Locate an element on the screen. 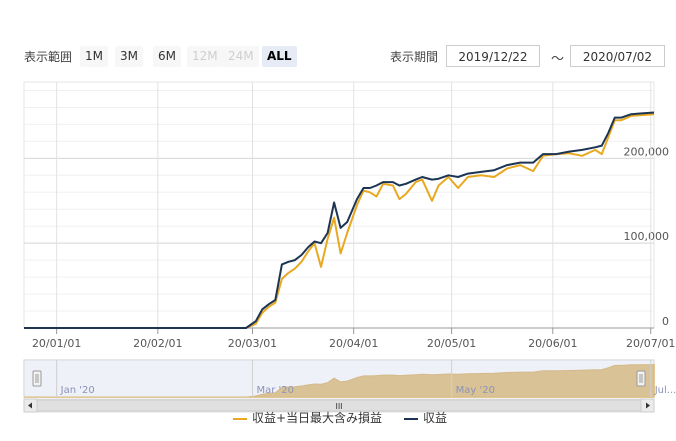 The image size is (676, 441). y-tick-label: 200,000 is located at coordinates (647, 151).